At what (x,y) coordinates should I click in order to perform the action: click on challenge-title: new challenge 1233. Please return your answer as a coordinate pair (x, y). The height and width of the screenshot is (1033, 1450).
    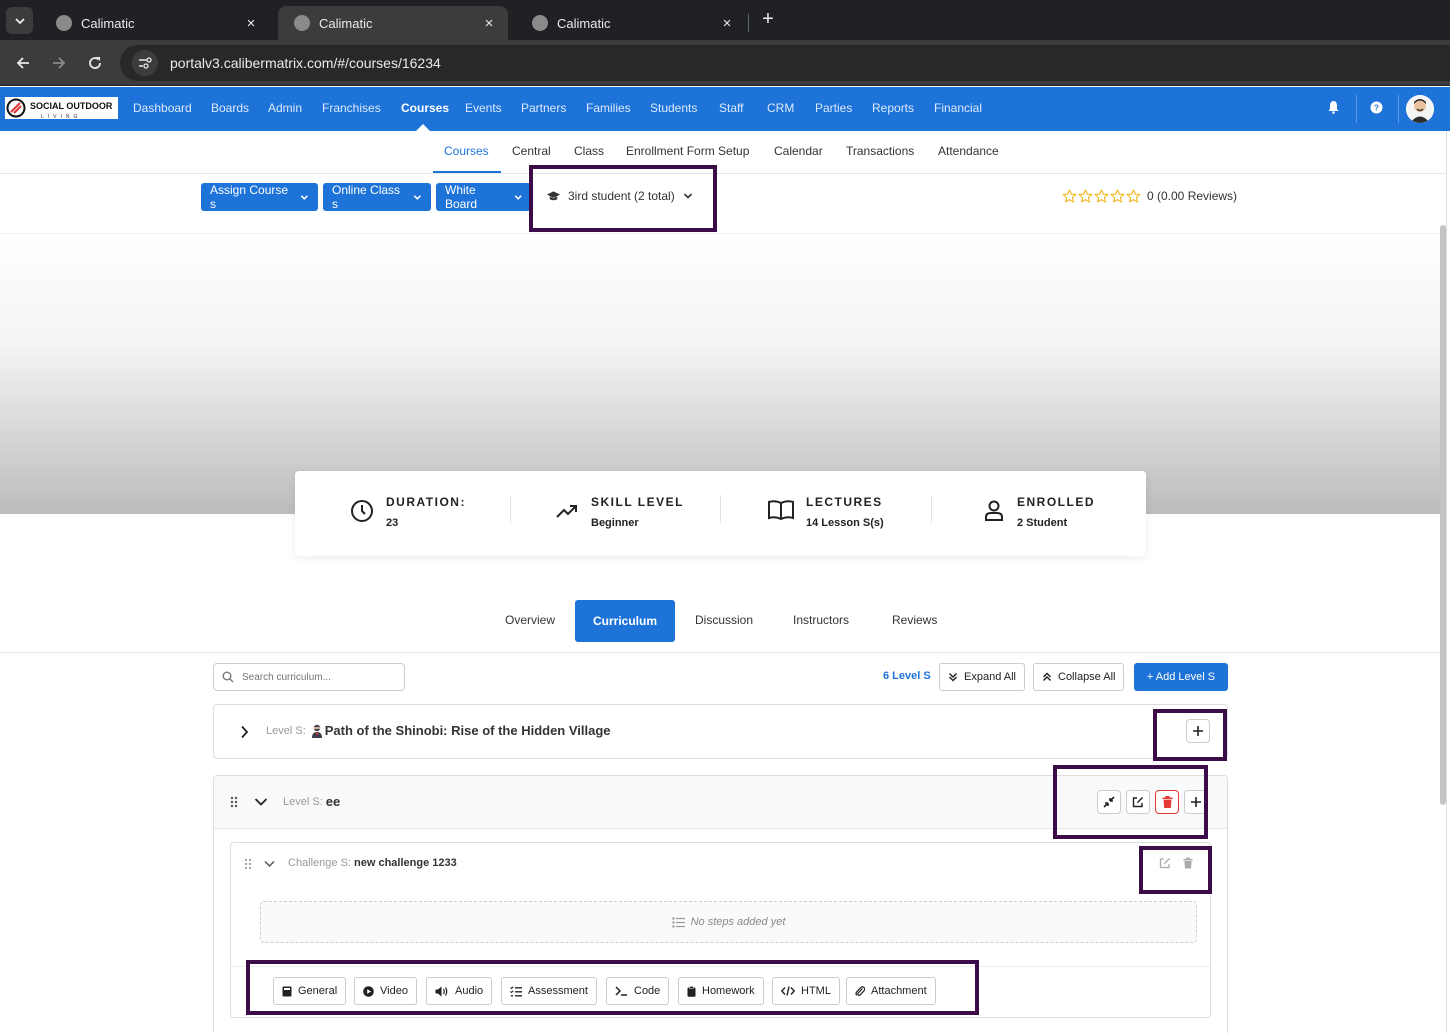
    Looking at the image, I should click on (405, 863).